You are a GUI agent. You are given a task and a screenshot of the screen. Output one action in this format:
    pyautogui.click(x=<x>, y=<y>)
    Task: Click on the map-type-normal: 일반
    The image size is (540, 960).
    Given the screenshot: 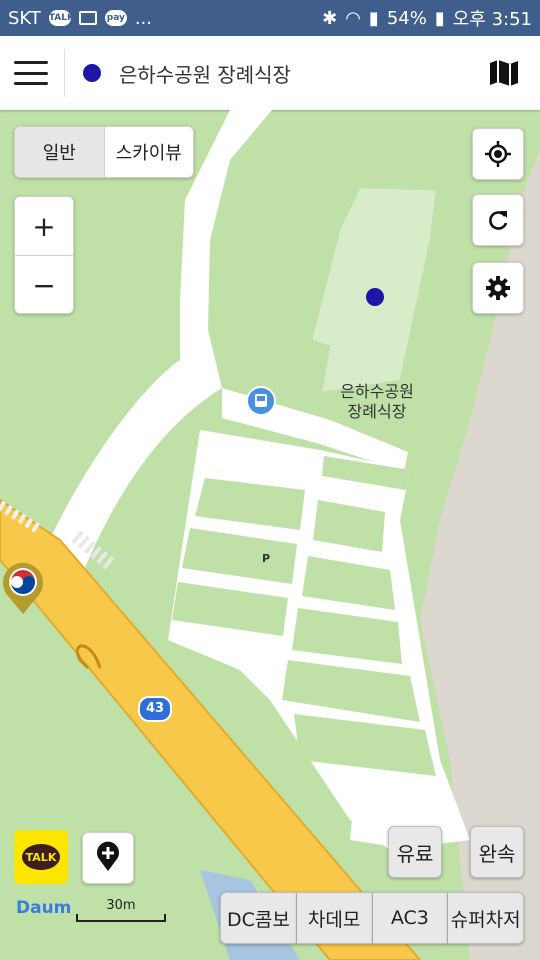 What is the action you would take?
    pyautogui.click(x=60, y=152)
    